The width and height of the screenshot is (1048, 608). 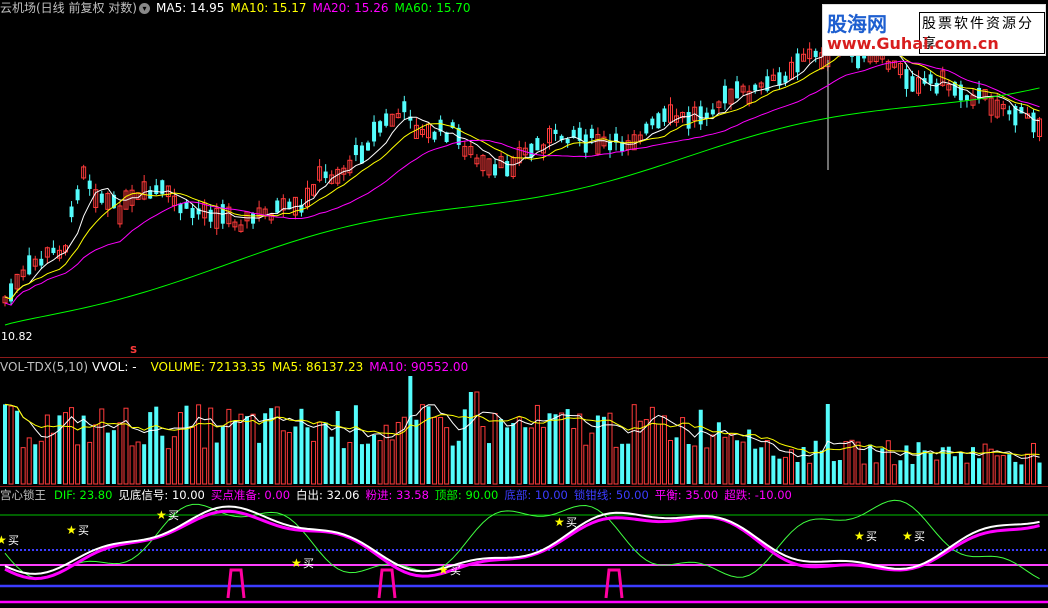 What do you see at coordinates (913, 43) in the screenshot?
I see `watermark-url: www.Guhai.com.cn` at bounding box center [913, 43].